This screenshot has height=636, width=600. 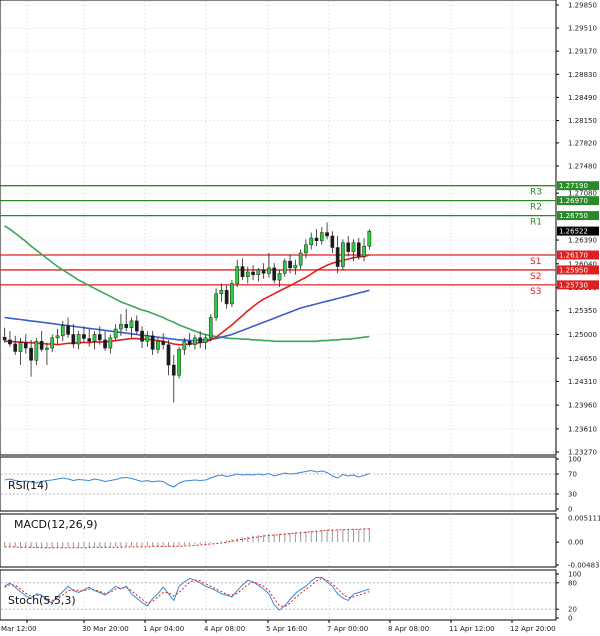 I want to click on macd-tick-label-0: 0.005111, so click(x=584, y=519).